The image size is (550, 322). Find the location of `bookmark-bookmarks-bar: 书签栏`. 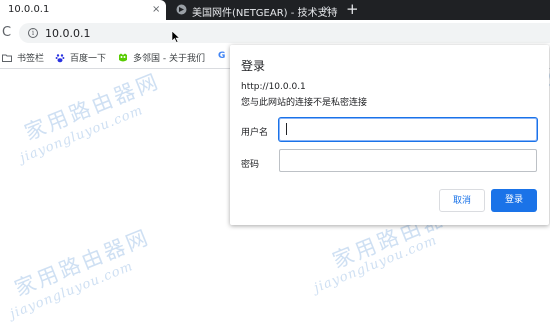

bookmark-bookmarks-bar: 书签栏 is located at coordinates (23, 57).